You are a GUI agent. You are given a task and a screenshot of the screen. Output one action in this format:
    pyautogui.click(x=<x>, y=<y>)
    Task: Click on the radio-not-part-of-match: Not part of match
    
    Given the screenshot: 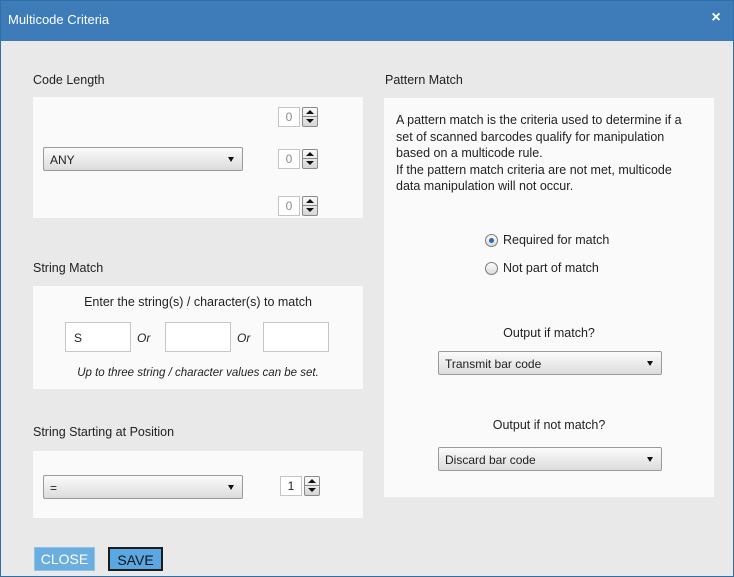 What is the action you would take?
    pyautogui.click(x=560, y=269)
    